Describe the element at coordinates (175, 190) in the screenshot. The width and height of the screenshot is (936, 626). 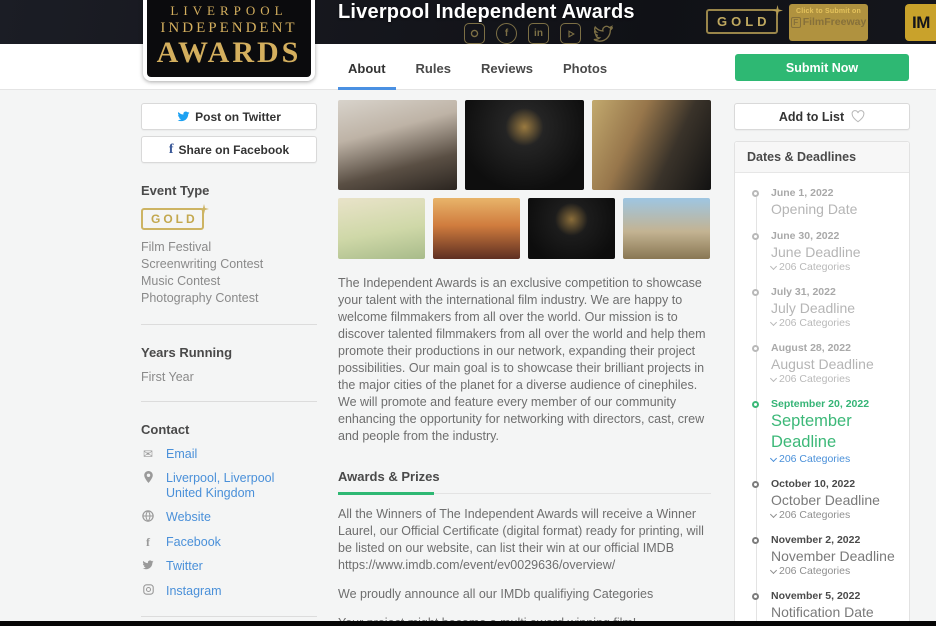
I see `event-type-heading: Event Type` at that location.